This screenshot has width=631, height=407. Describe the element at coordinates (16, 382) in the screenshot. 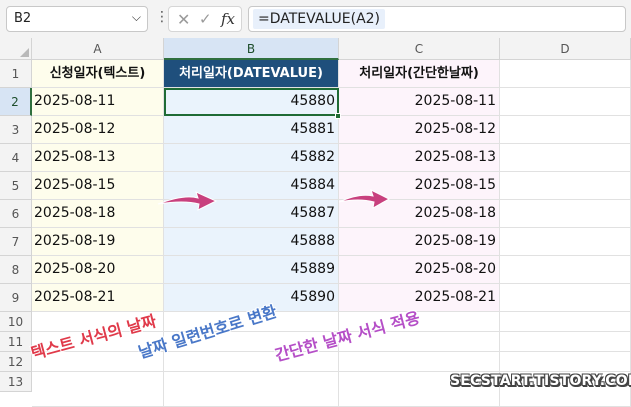

I see `row-header-13: 13` at that location.